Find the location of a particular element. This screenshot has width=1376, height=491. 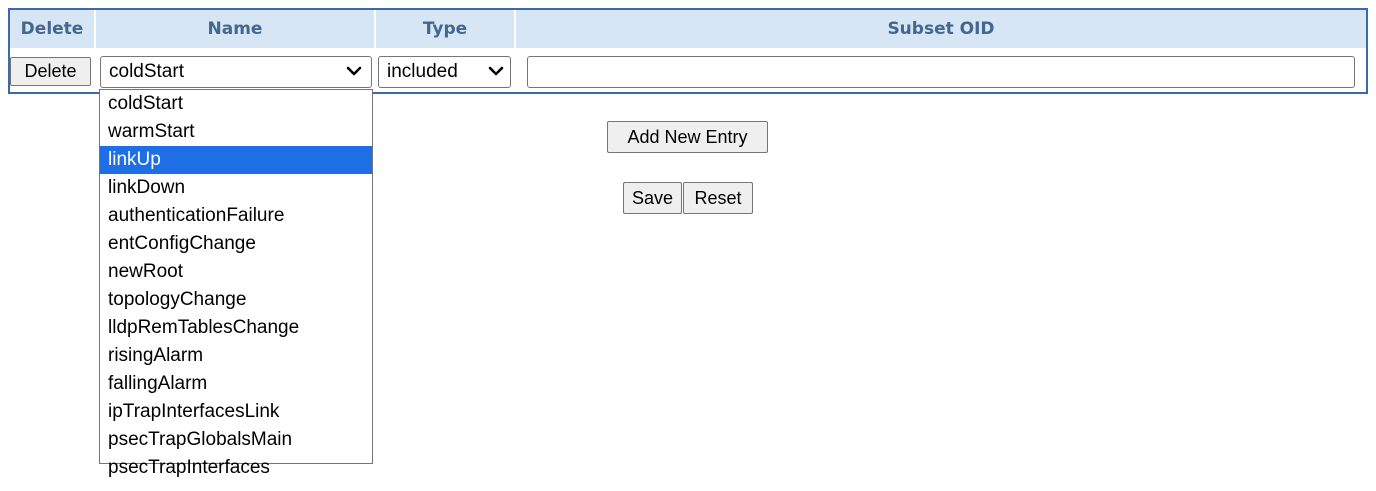

add-new-entry-button: Add New Entry is located at coordinates (687, 137).